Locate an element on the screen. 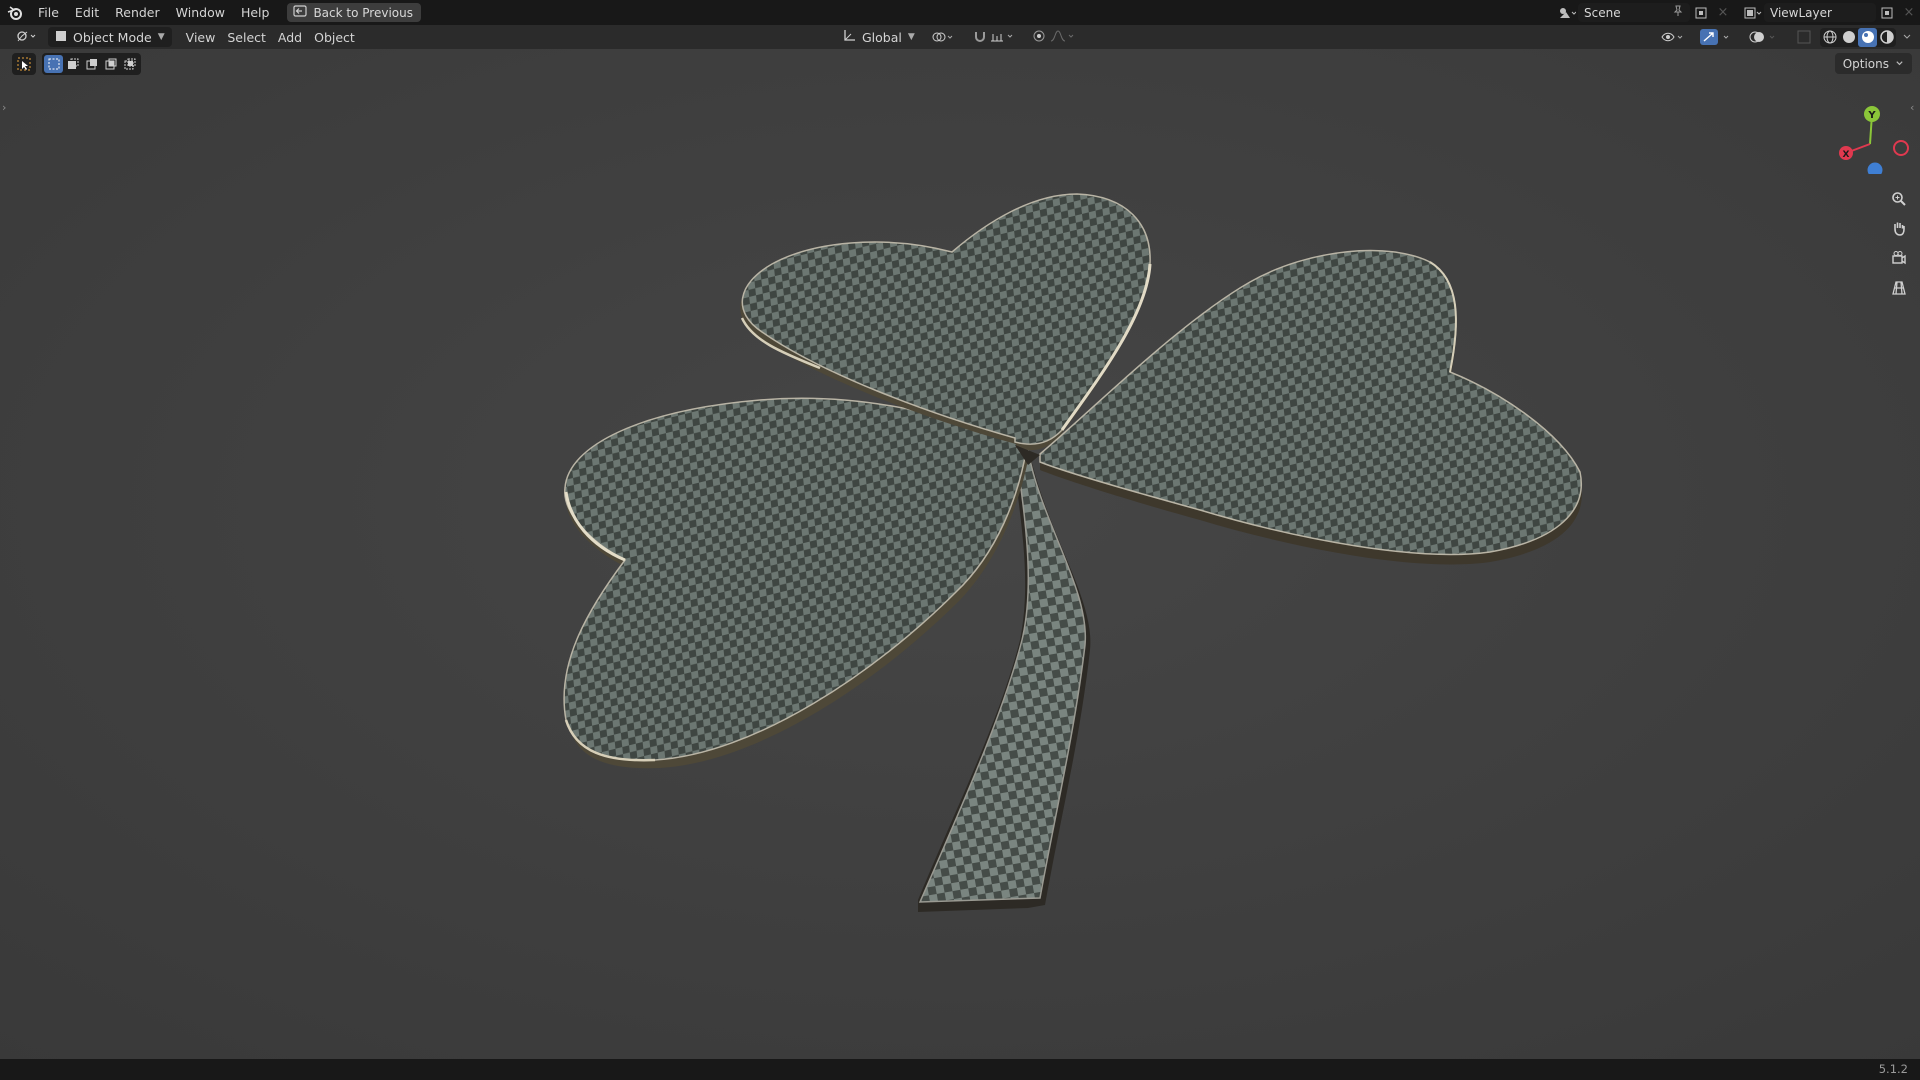  options-dropdown: Options is located at coordinates (1873, 63).